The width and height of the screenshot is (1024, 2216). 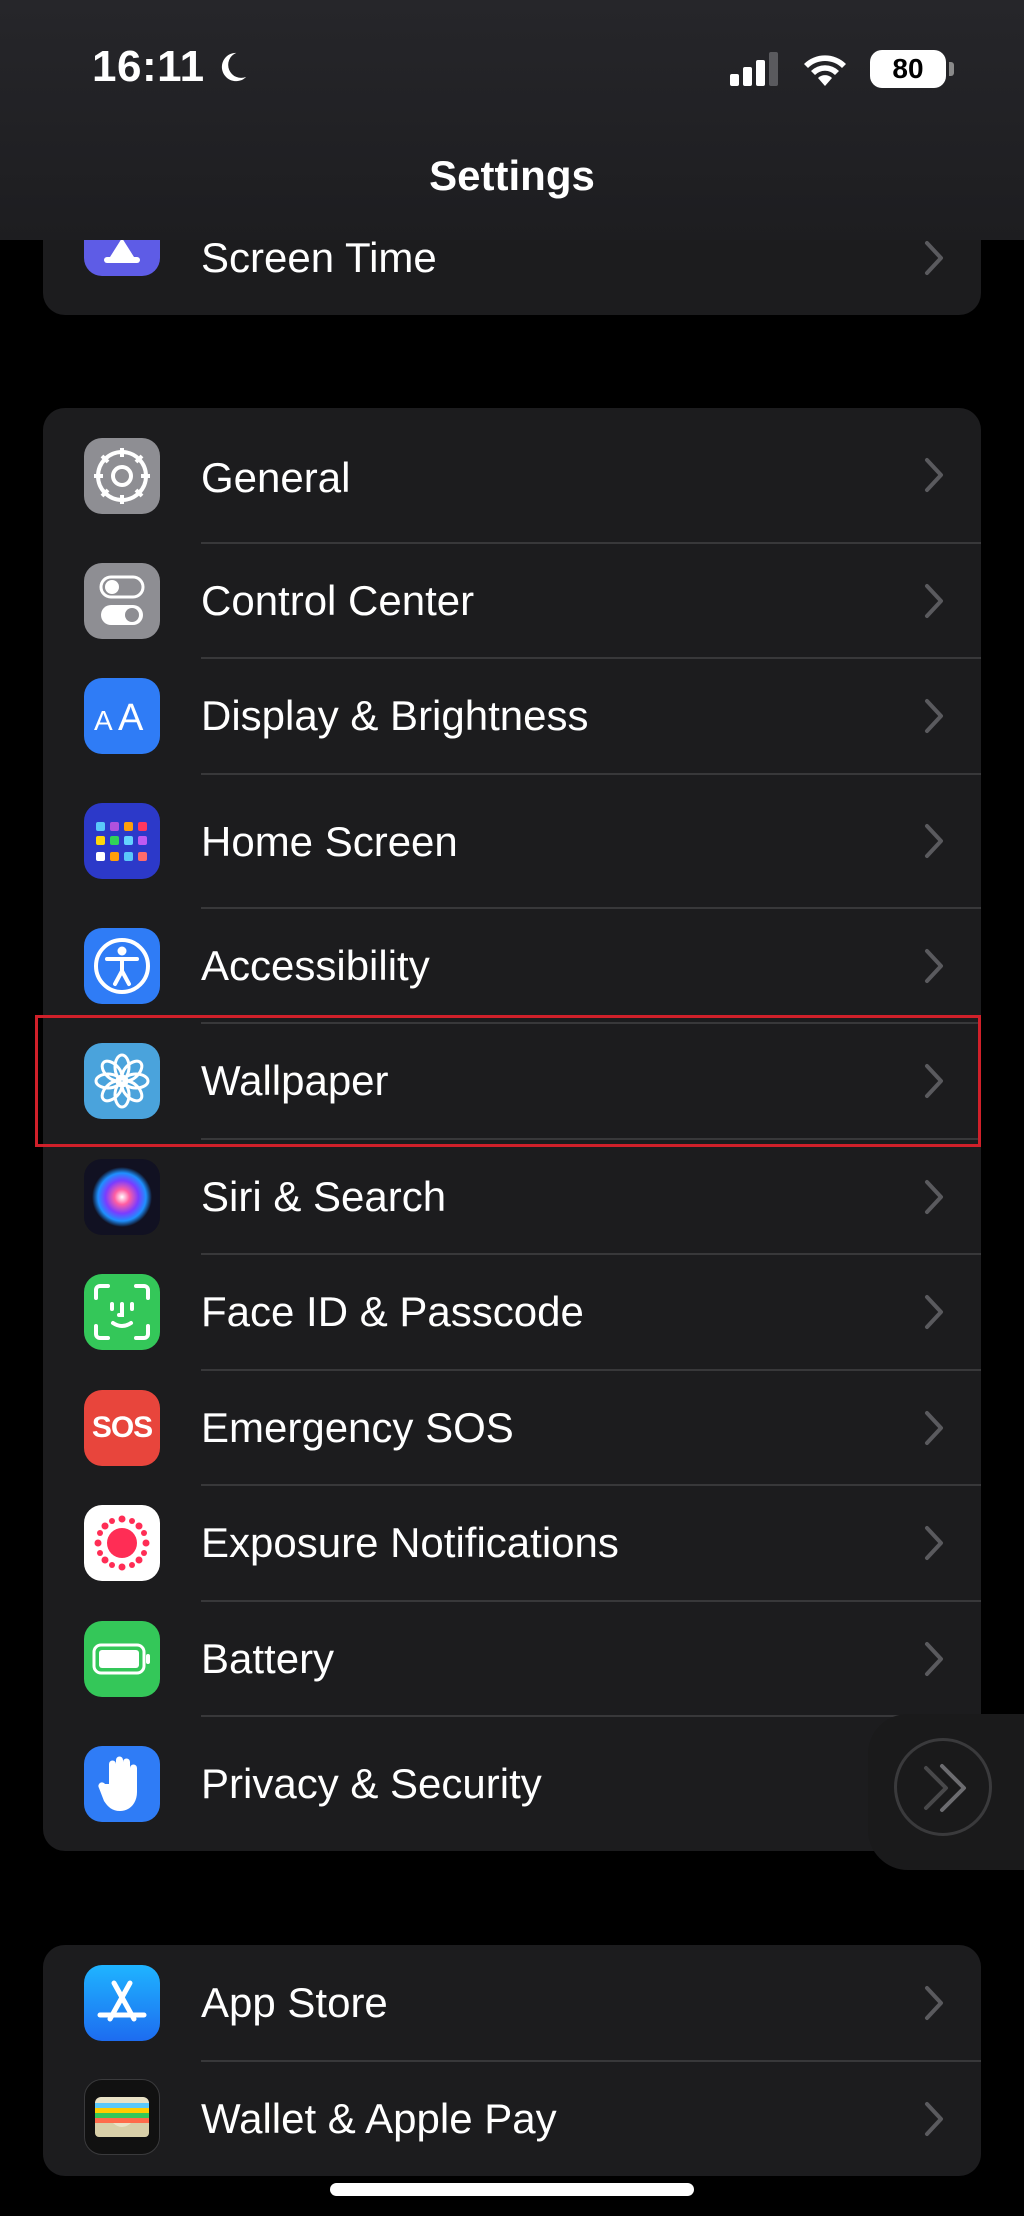 I want to click on assistive-touch-button, so click(x=946, y=1792).